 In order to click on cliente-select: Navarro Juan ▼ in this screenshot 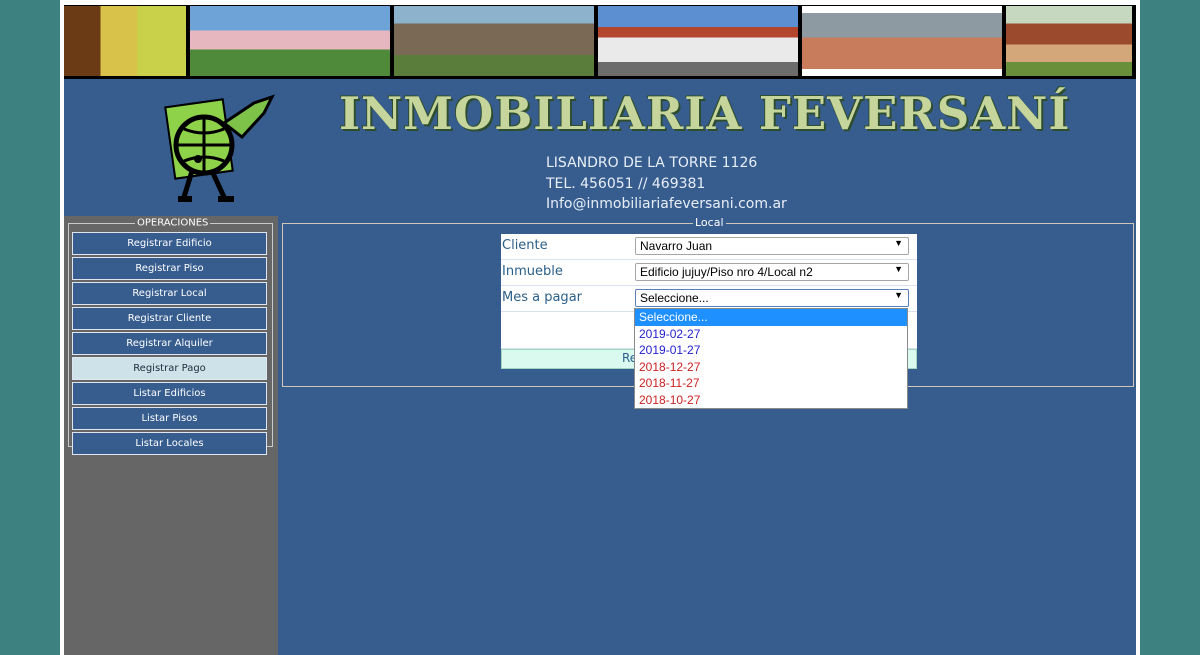, I will do `click(772, 246)`.